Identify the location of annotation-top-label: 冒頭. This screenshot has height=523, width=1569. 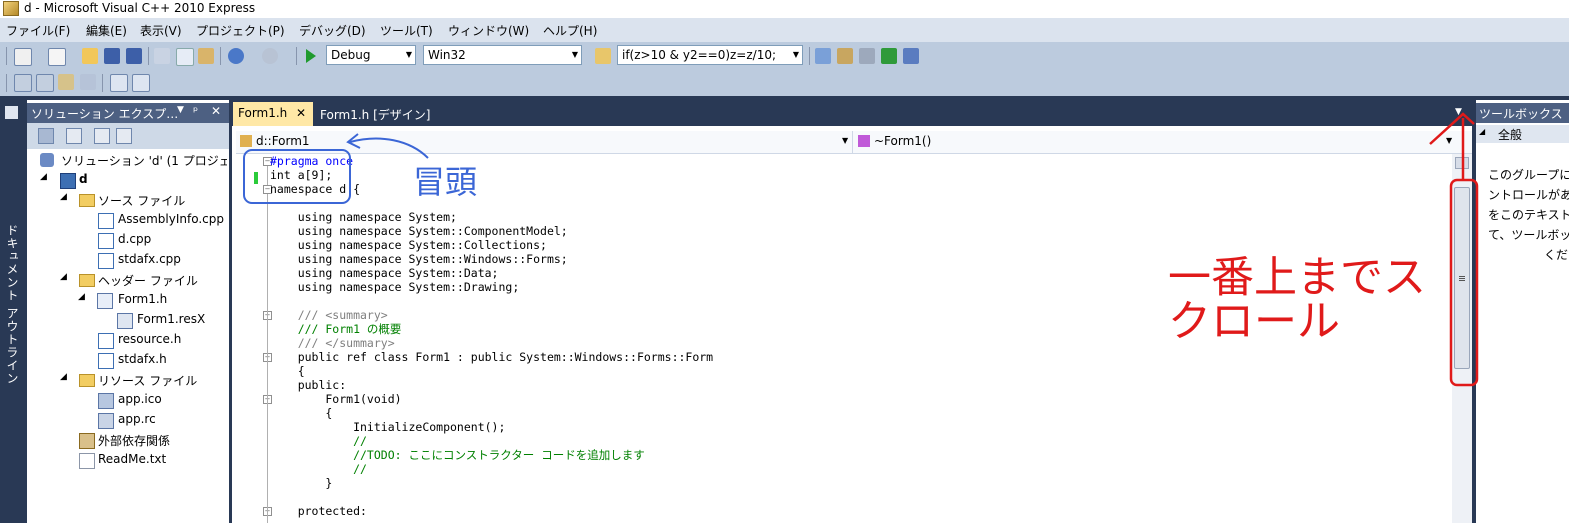
(445, 182).